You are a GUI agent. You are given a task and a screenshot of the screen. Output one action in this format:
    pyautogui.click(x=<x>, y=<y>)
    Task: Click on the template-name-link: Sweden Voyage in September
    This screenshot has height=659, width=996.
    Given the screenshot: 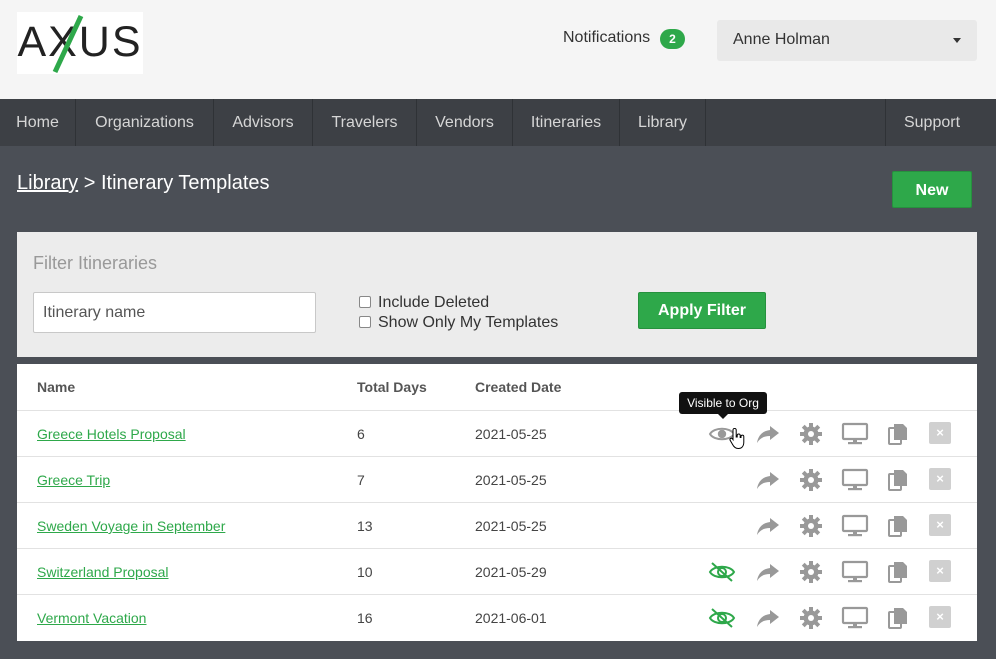 What is the action you would take?
    pyautogui.click(x=131, y=526)
    